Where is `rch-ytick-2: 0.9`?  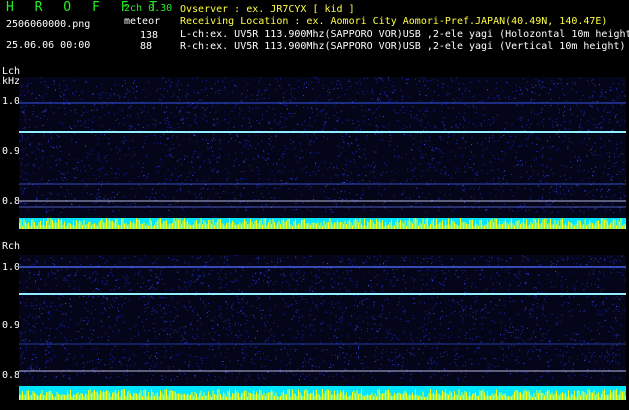 rch-ytick-2: 0.9 is located at coordinates (11, 325).